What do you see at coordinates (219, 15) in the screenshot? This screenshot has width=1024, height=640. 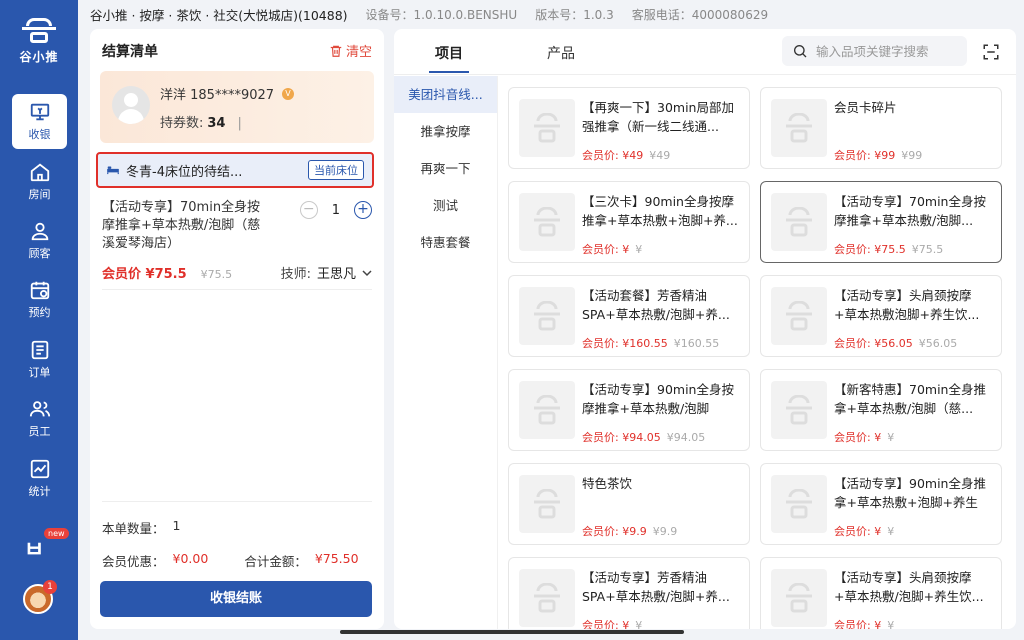 I see `store-name: 谷小推 · 按摩 · 茶饮 · 社交(大悦城店)(10488)` at bounding box center [219, 15].